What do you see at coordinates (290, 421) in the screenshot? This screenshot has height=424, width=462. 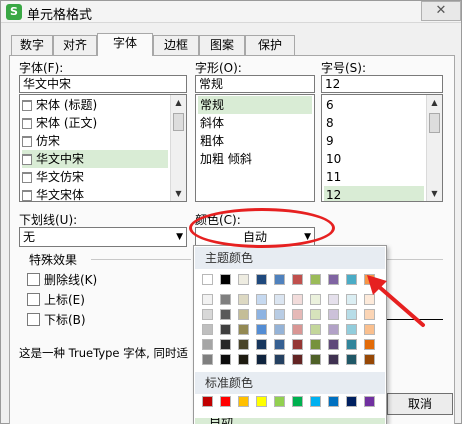 I see `automatic-color-option: 自动` at bounding box center [290, 421].